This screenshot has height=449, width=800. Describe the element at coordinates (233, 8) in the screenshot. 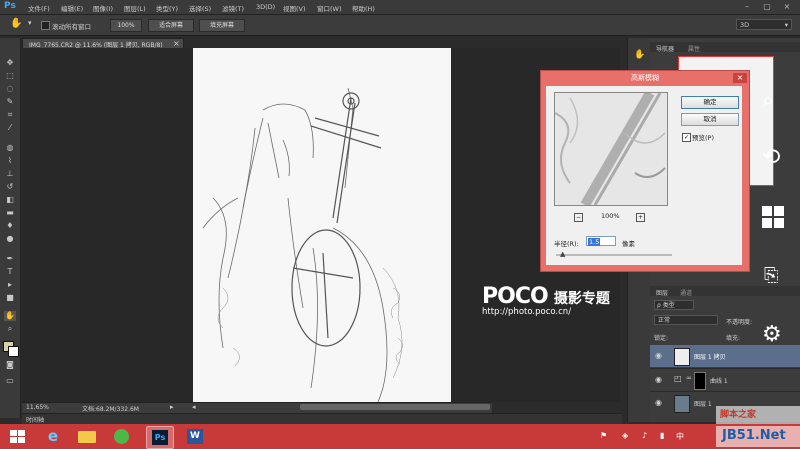

I see `menu-filter: 滤镜(T)` at that location.